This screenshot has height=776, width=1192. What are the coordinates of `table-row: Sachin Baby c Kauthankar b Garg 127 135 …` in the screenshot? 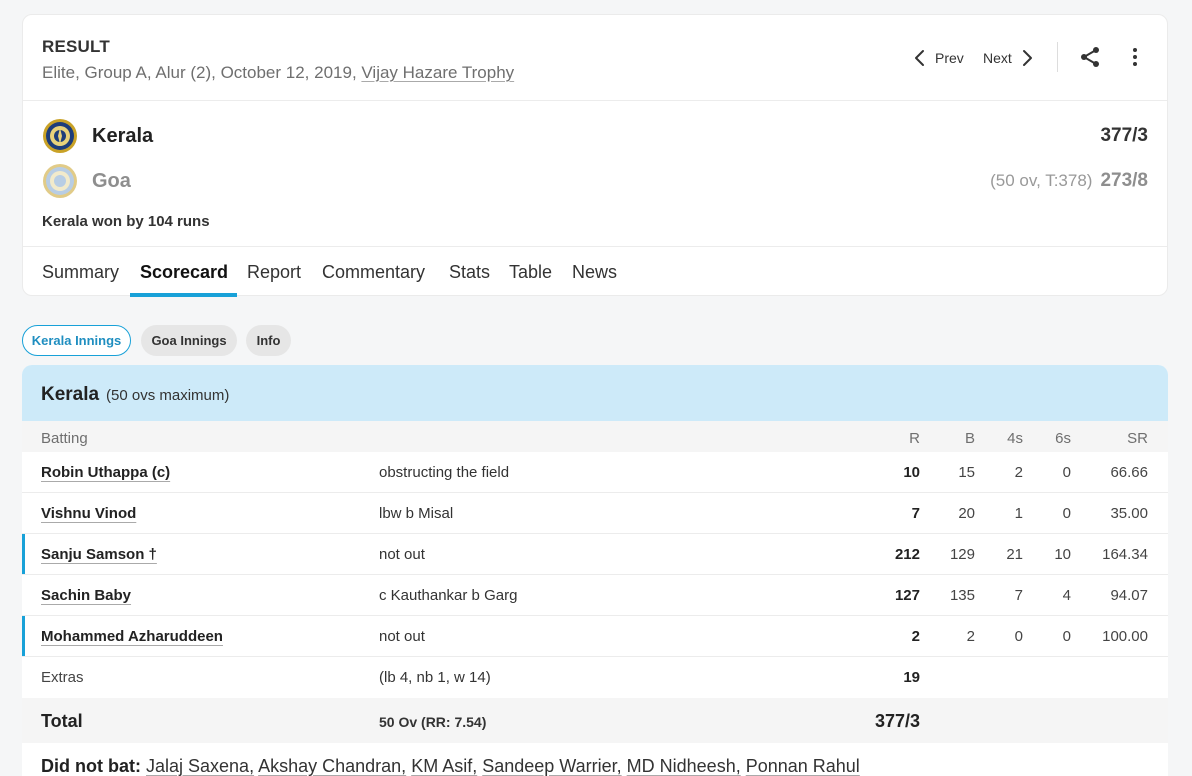 It's located at (595, 595).